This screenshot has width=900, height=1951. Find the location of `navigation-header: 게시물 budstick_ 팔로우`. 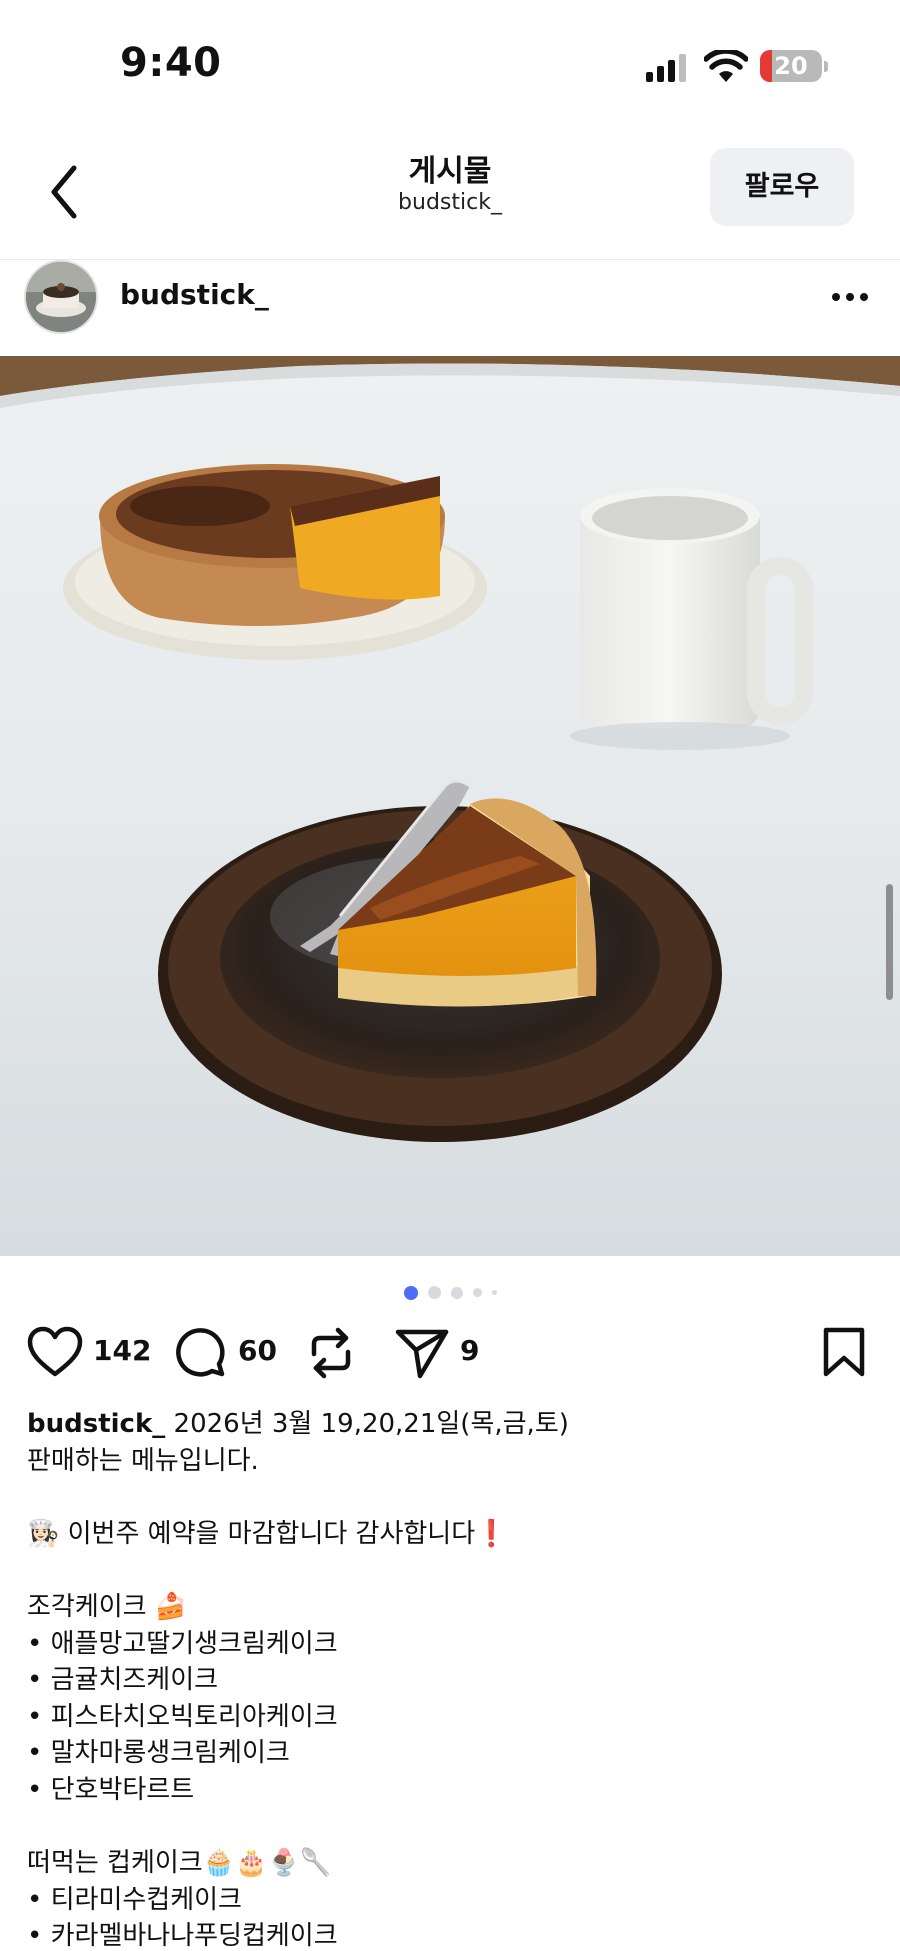

navigation-header: 게시물 budstick_ 팔로우 is located at coordinates (450, 197).